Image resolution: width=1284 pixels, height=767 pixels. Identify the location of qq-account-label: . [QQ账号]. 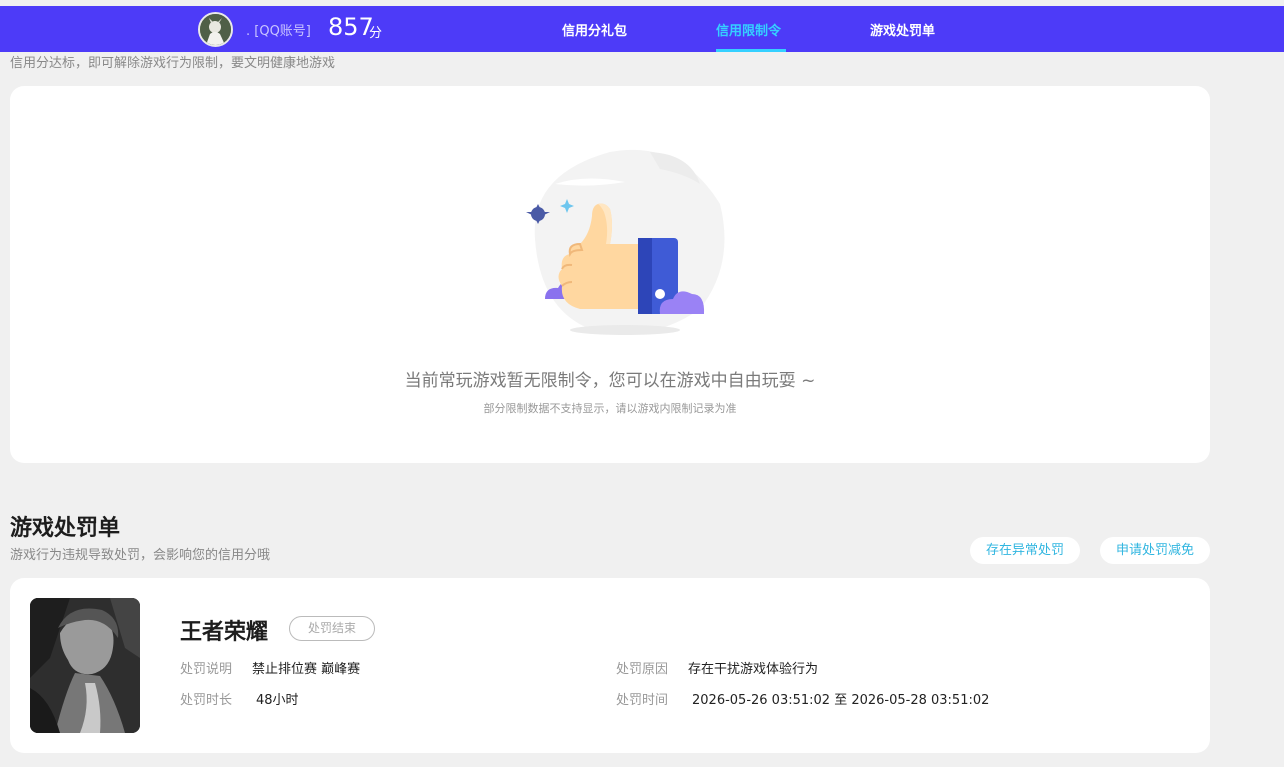
(278, 31).